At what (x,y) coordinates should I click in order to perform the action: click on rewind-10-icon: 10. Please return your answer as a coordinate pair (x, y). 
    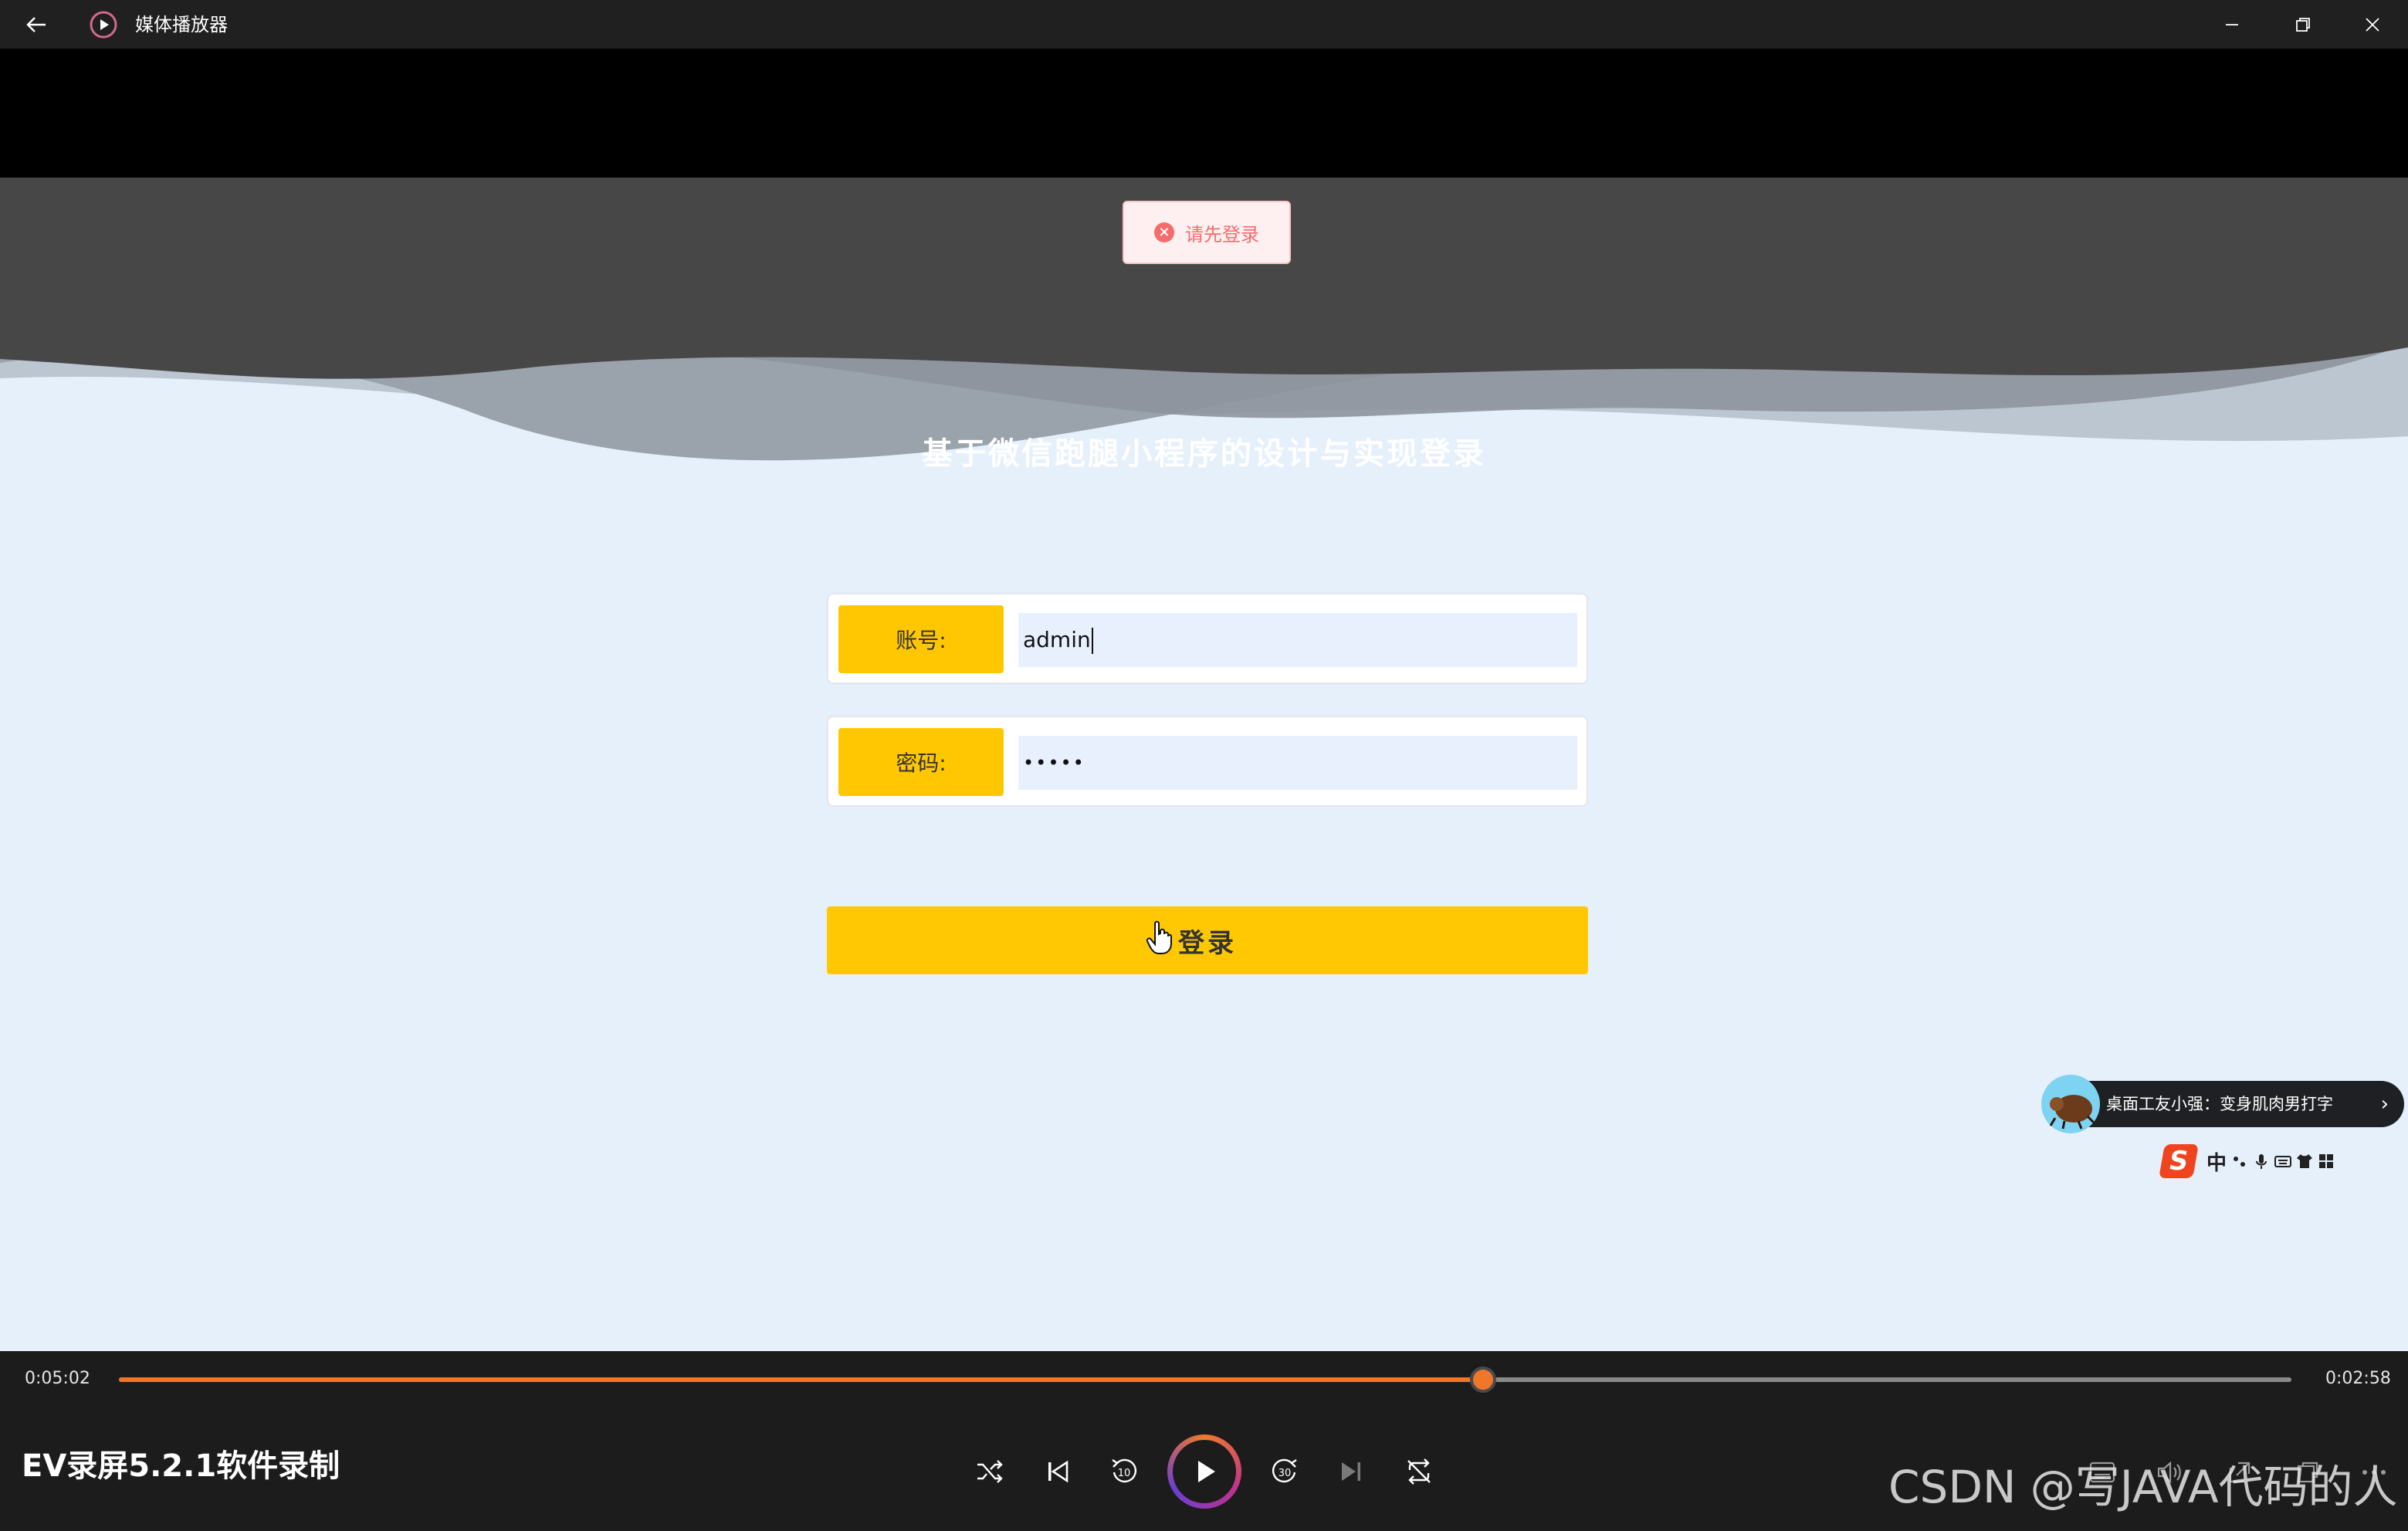
    Looking at the image, I should click on (1124, 1471).